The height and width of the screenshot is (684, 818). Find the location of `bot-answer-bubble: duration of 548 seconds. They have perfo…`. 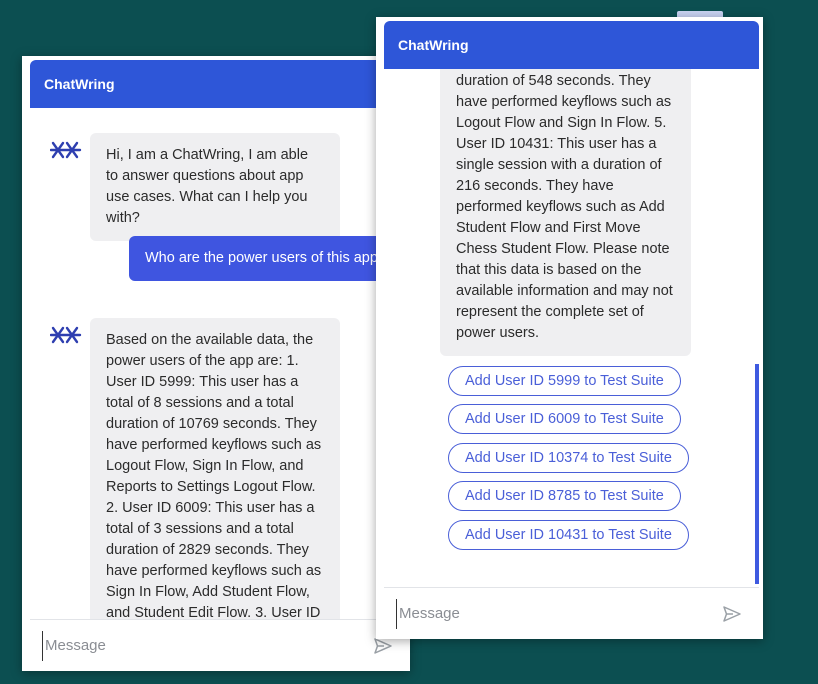

bot-answer-bubble: duration of 548 seconds. They have perfo… is located at coordinates (565, 212).